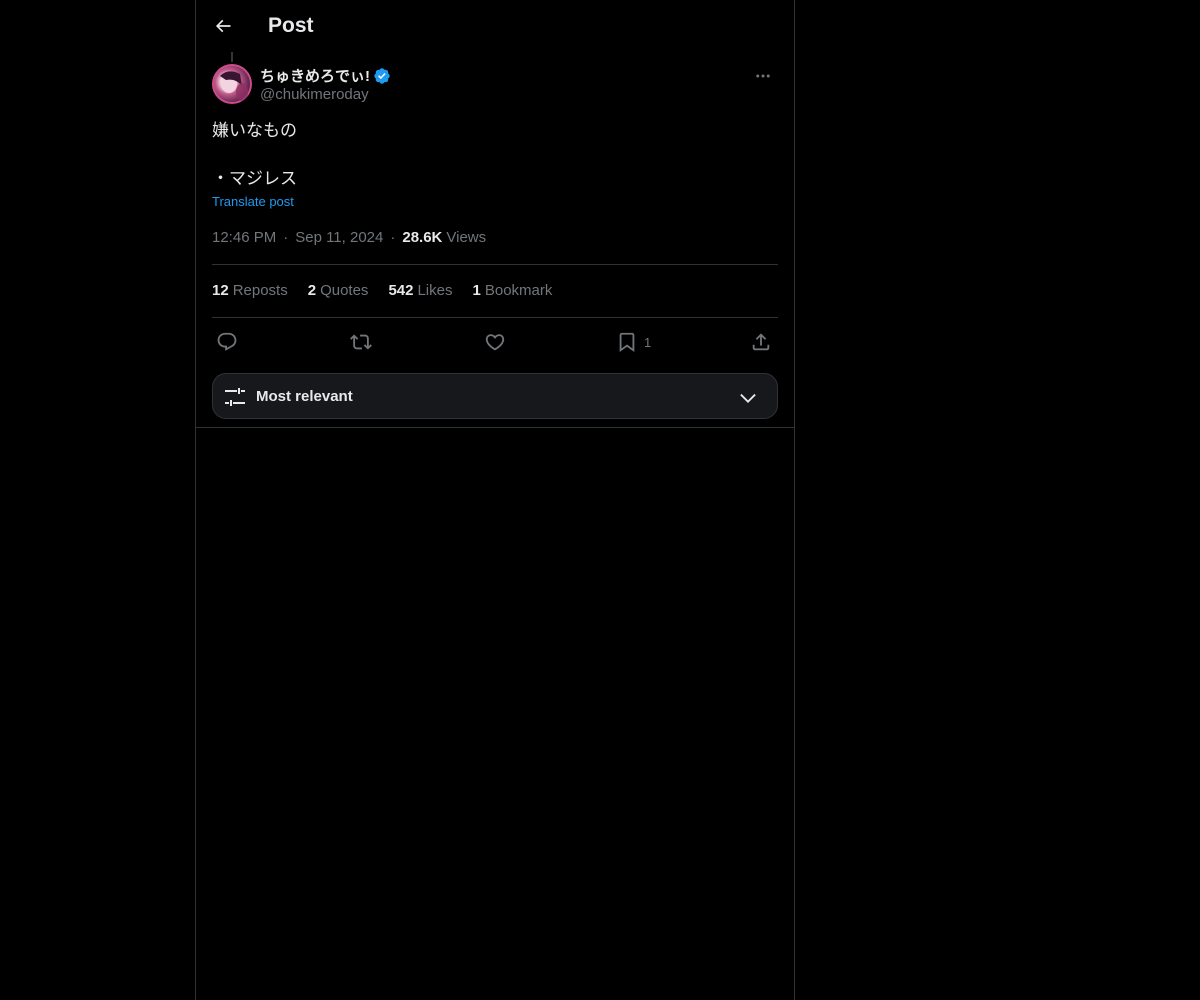 This screenshot has width=1200, height=1000. What do you see at coordinates (422, 237) in the screenshot?
I see `views-count: 28.6K` at bounding box center [422, 237].